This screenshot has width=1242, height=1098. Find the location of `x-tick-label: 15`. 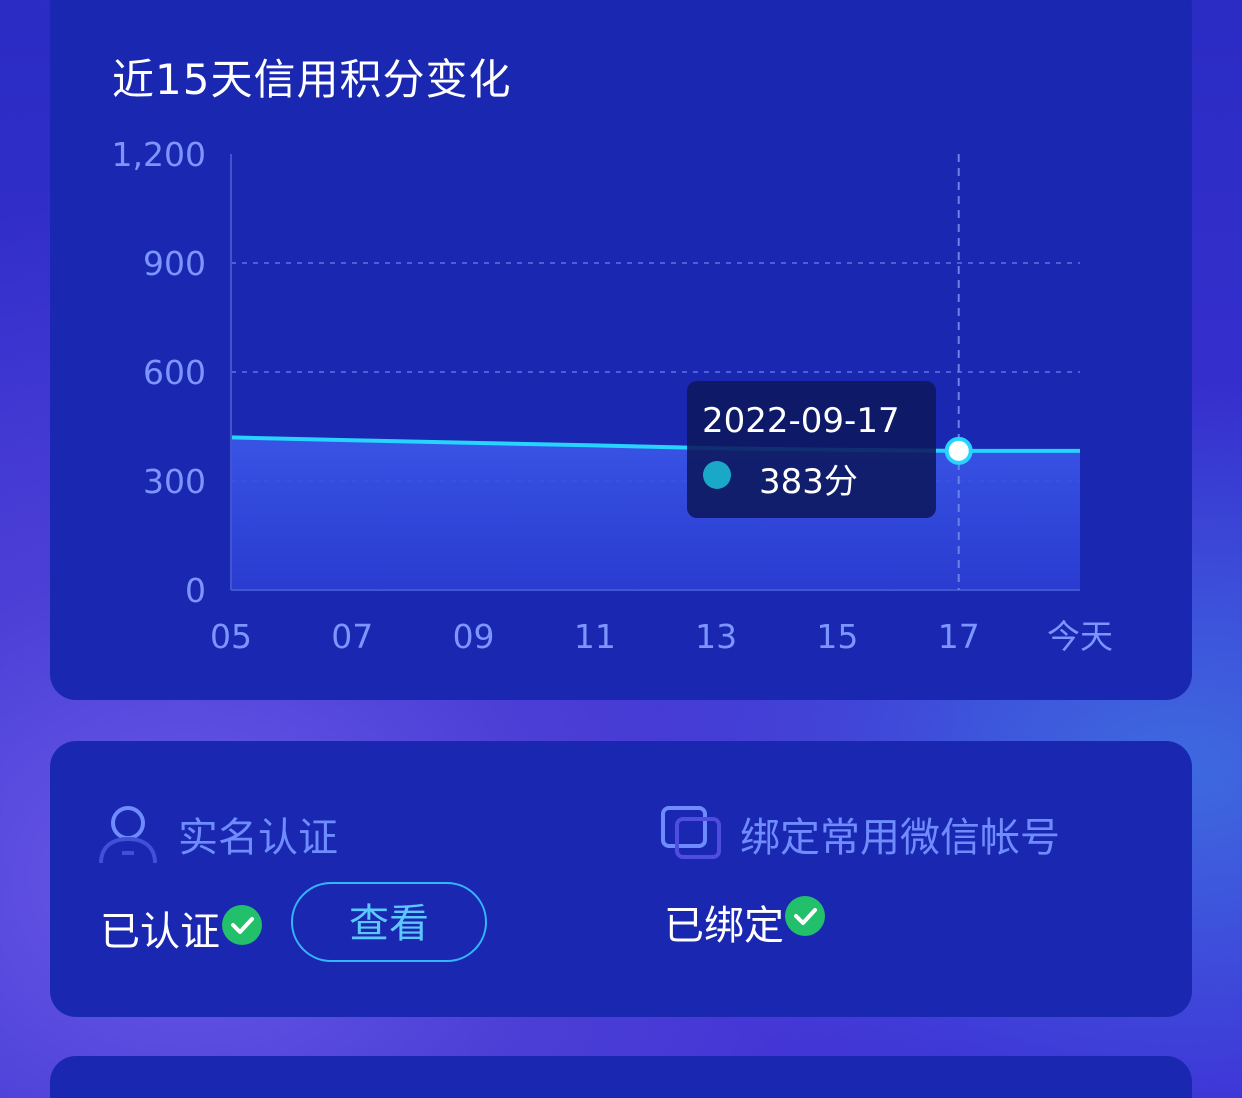

x-tick-label: 15 is located at coordinates (837, 636).